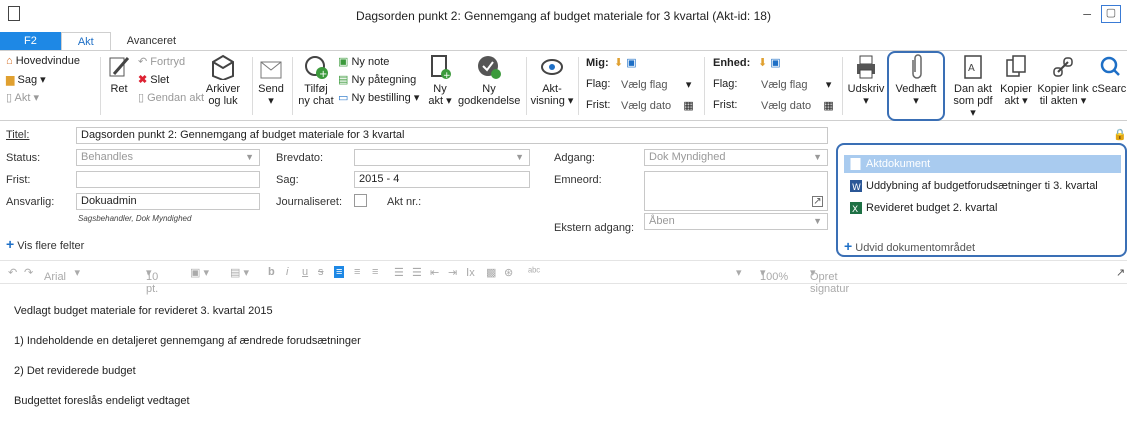 This screenshot has width=1127, height=421. I want to click on ny-godkendelse-button: Ny godkendelse, so click(489, 80).